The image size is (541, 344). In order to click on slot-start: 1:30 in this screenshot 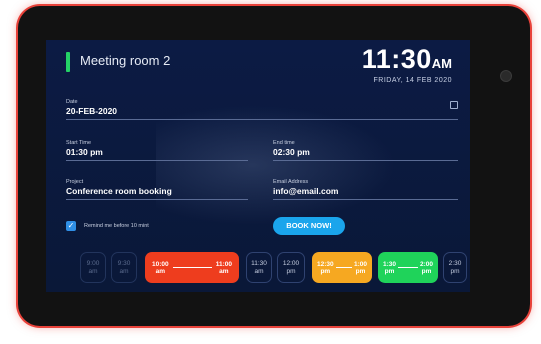, I will do `click(390, 264)`.